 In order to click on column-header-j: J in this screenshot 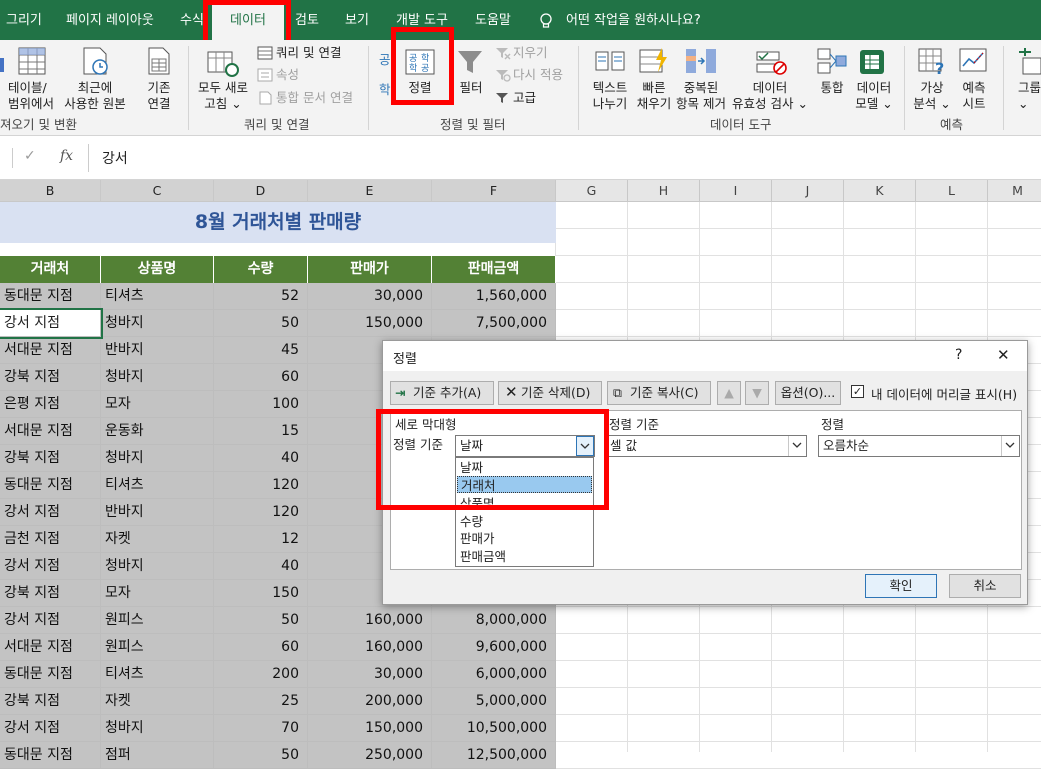, I will do `click(808, 191)`.